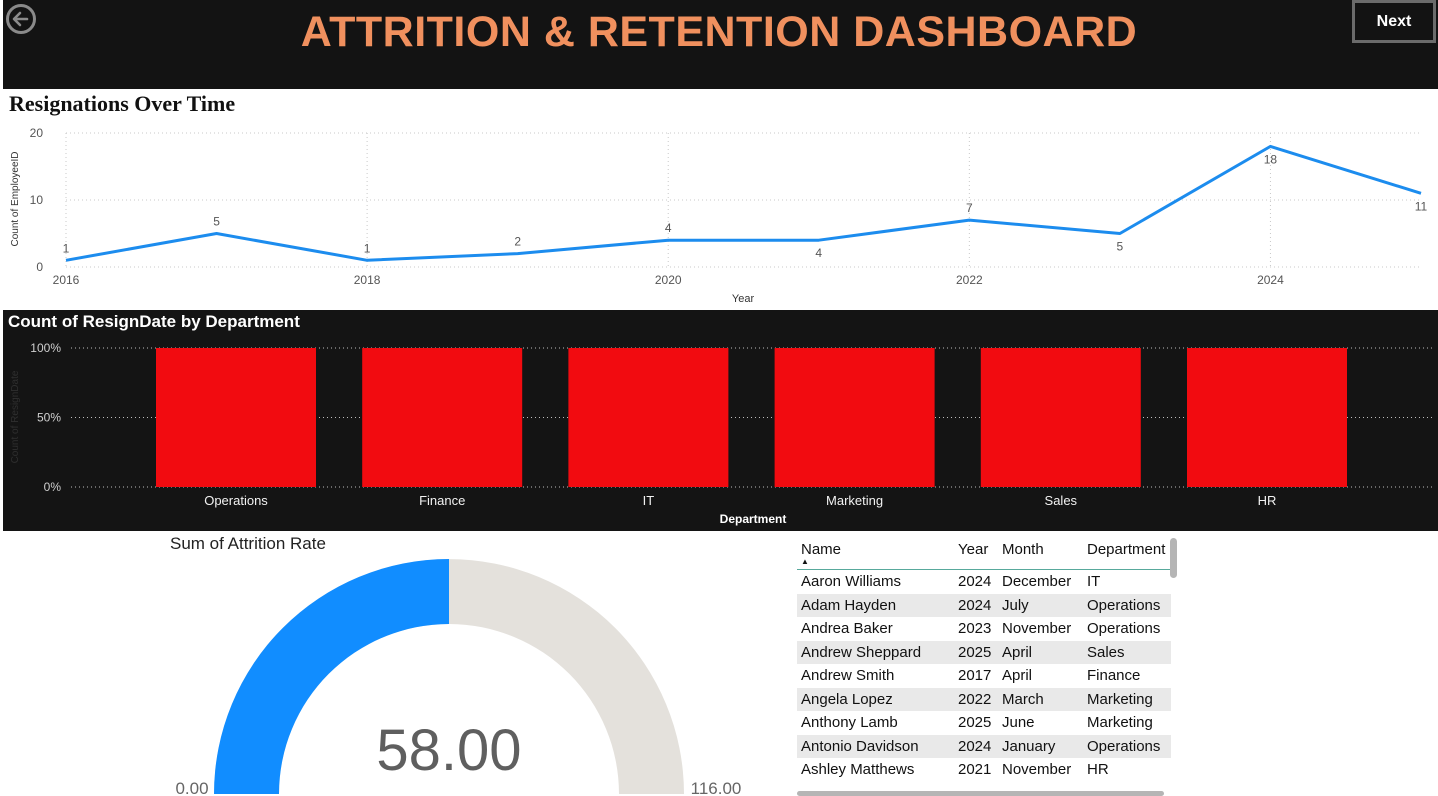  What do you see at coordinates (1023, 549) in the screenshot?
I see `column-header-month: Month` at bounding box center [1023, 549].